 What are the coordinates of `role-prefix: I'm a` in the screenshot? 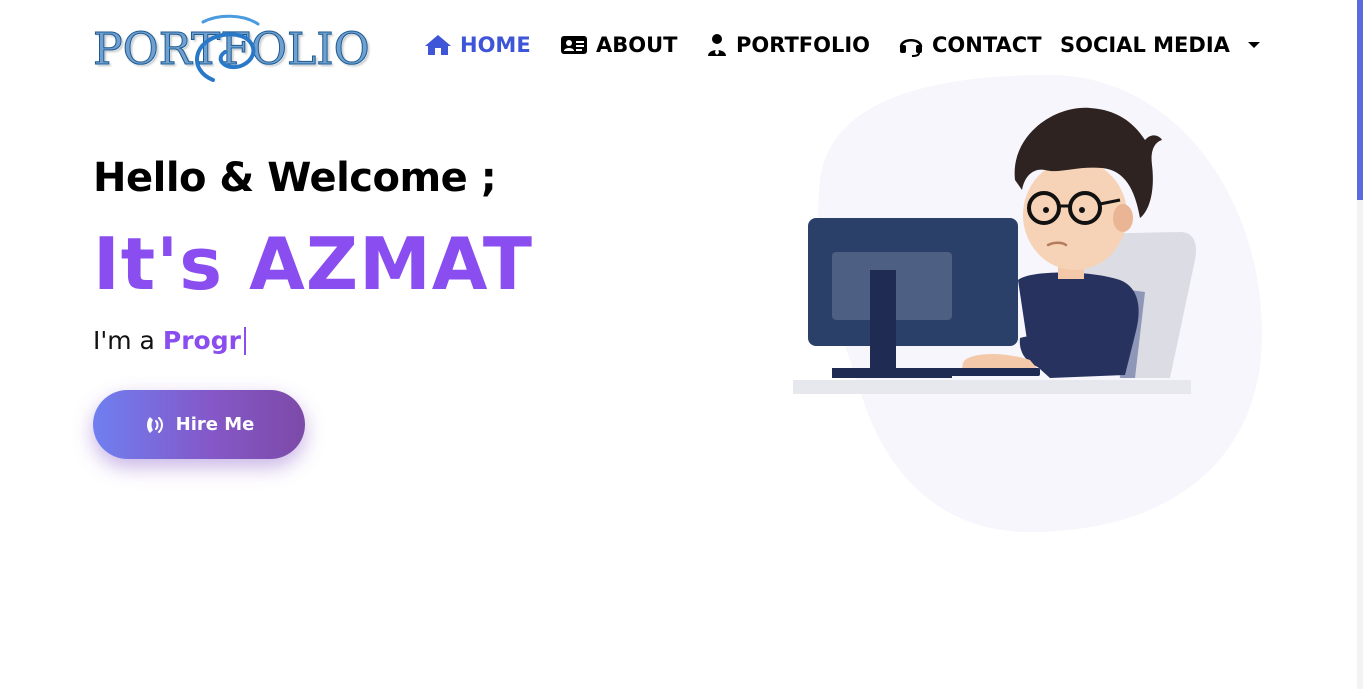 It's located at (124, 340).